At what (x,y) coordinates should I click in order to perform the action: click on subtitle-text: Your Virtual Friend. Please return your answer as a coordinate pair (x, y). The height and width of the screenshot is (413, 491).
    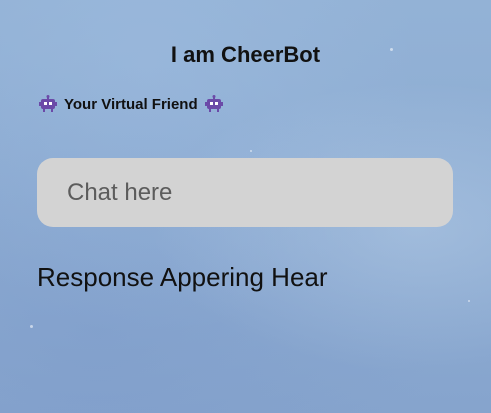
    Looking at the image, I should click on (131, 104).